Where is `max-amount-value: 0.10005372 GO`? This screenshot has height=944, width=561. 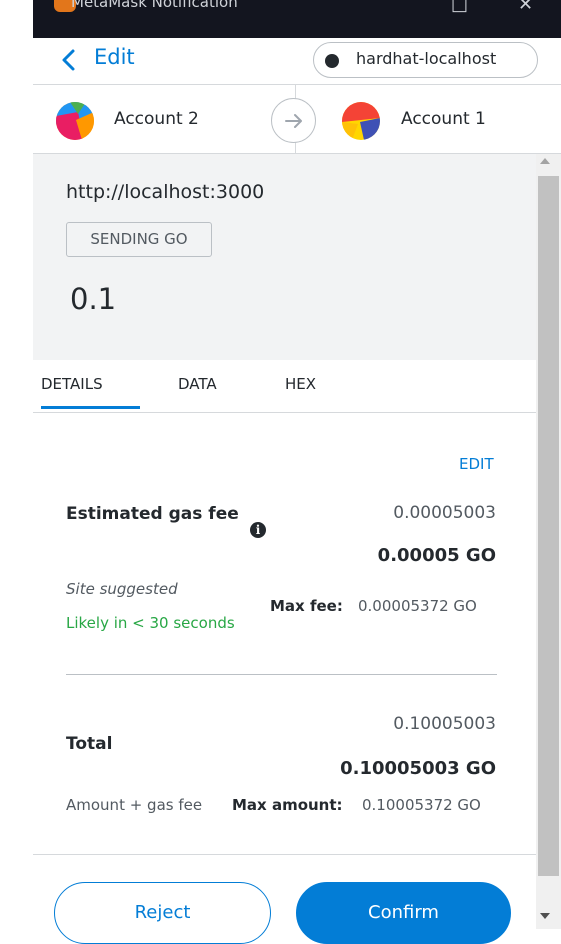
max-amount-value: 0.10005372 GO is located at coordinates (421, 805).